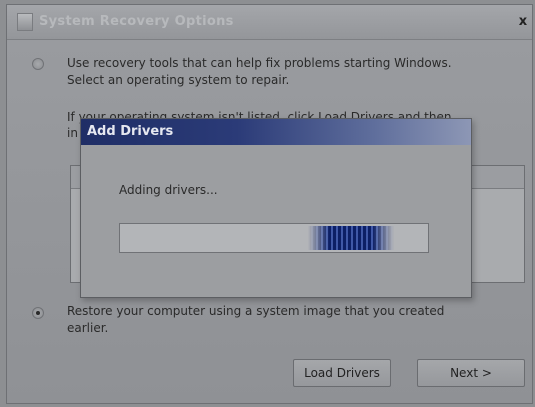 The height and width of the screenshot is (407, 535). Describe the element at coordinates (38, 64) in the screenshot. I see `radio-repair-option` at that location.